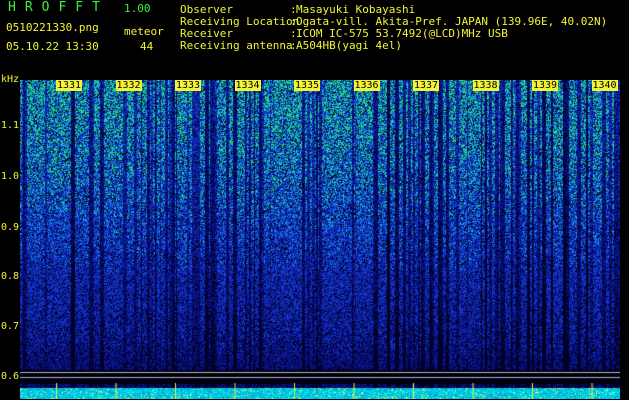 This screenshot has height=400, width=629. Describe the element at coordinates (58, 7) in the screenshot. I see `app-title: HROFFT` at that location.